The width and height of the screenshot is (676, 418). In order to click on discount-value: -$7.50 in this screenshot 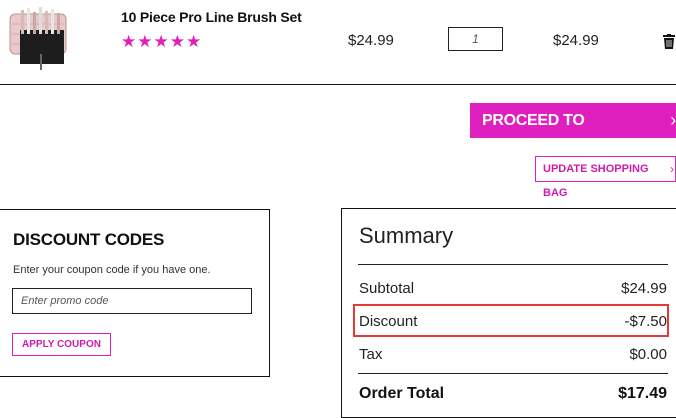, I will do `click(645, 321)`.